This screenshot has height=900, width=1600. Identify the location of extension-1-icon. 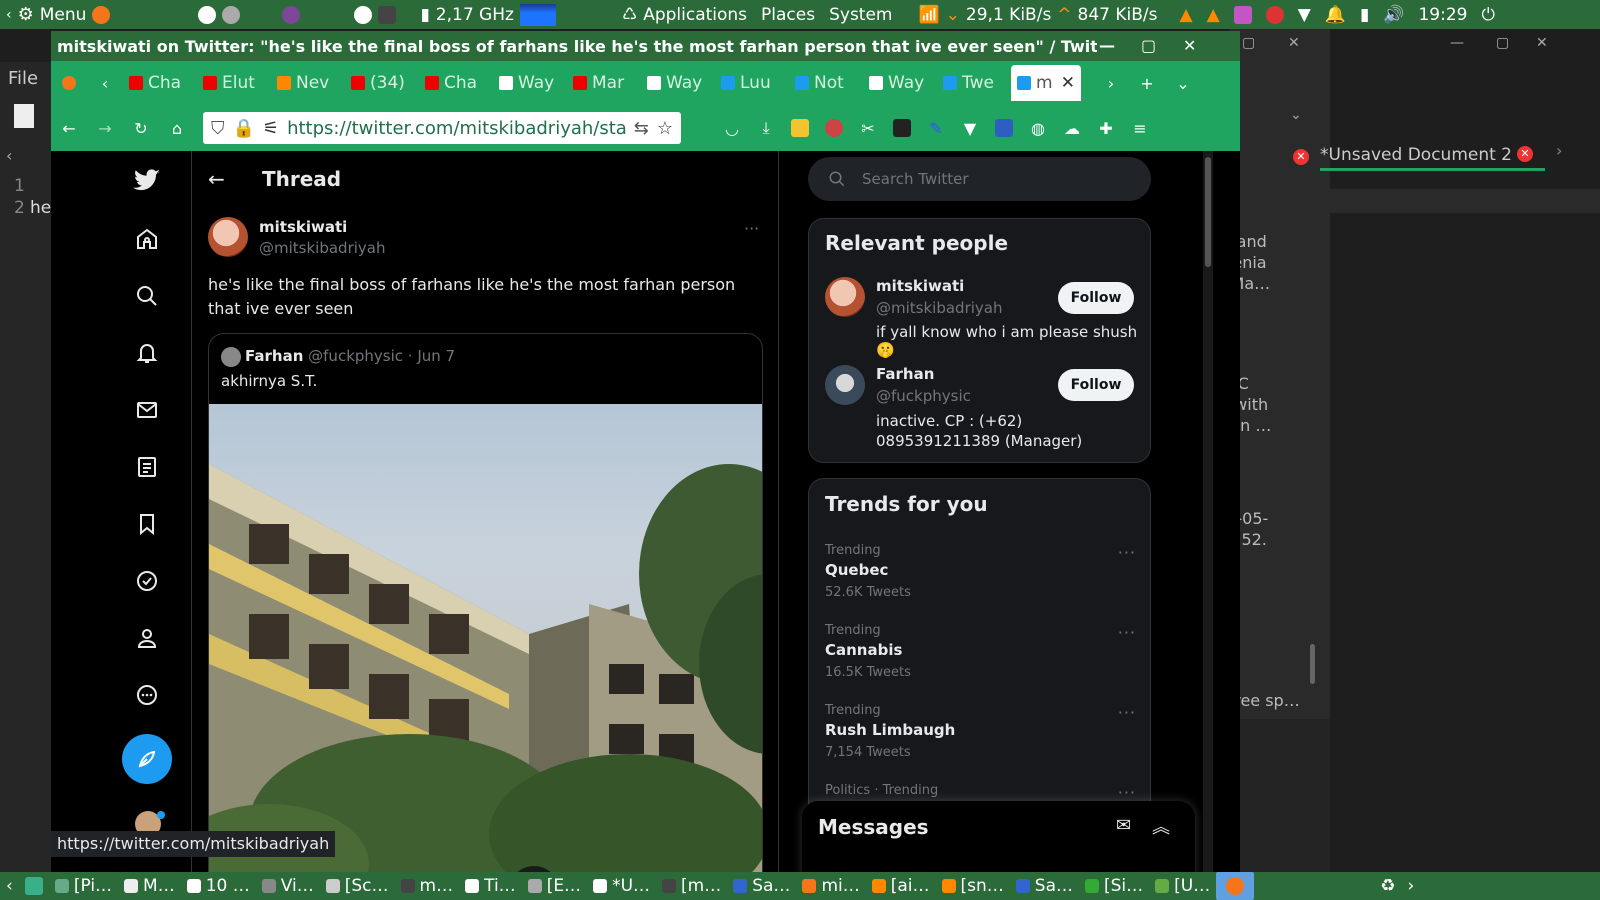
(800, 128).